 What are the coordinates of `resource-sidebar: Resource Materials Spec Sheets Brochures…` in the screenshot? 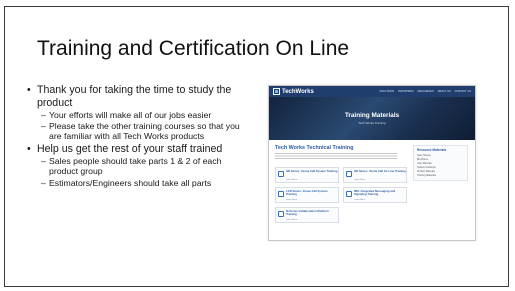 It's located at (440, 163).